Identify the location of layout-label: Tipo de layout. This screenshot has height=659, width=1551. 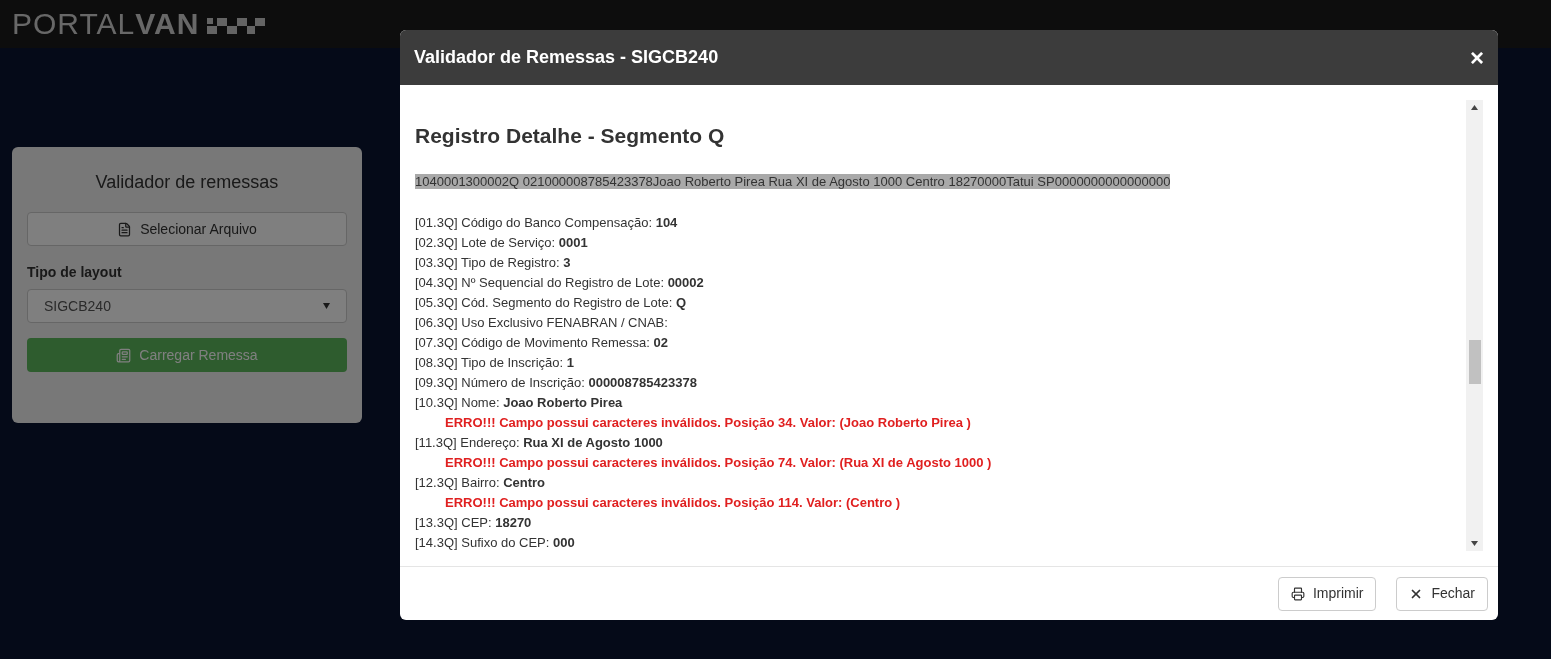
(75, 272).